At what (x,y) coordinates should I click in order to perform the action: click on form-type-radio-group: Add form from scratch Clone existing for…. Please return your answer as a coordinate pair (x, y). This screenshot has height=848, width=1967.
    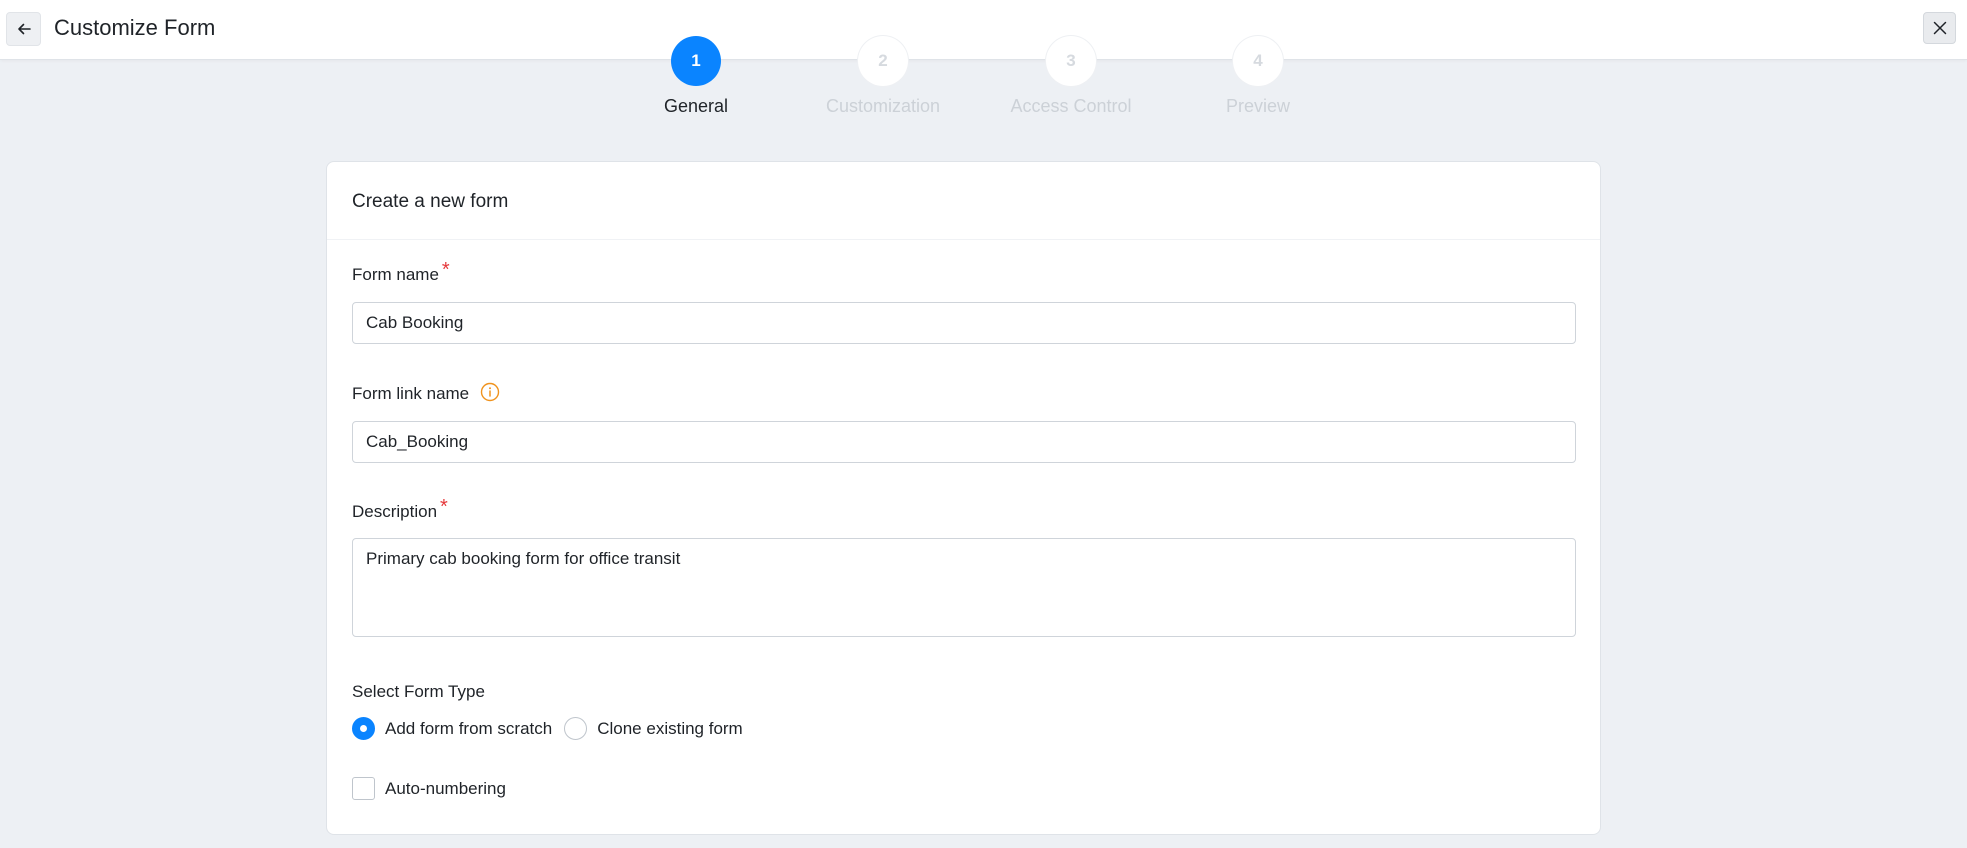
    Looking at the image, I should click on (553, 728).